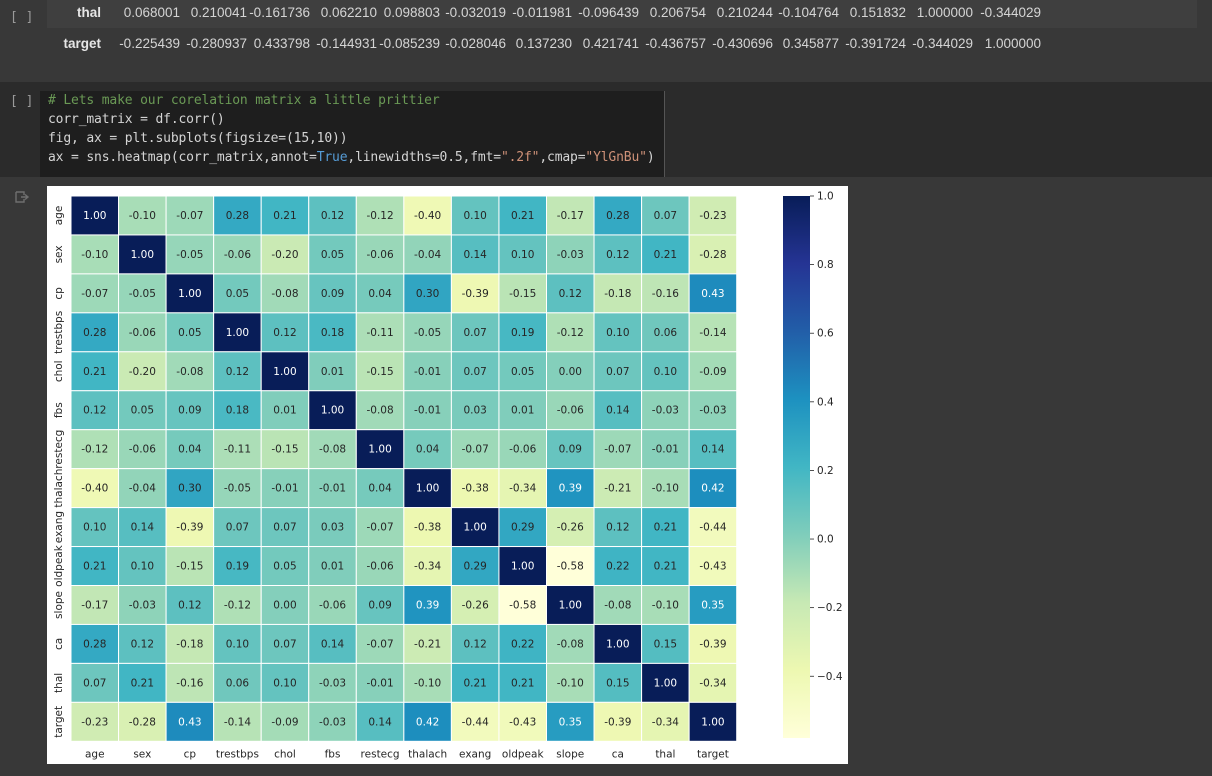 The height and width of the screenshot is (776, 1212). What do you see at coordinates (830, 677) in the screenshot?
I see `colorbar-tick-label: −0.4` at bounding box center [830, 677].